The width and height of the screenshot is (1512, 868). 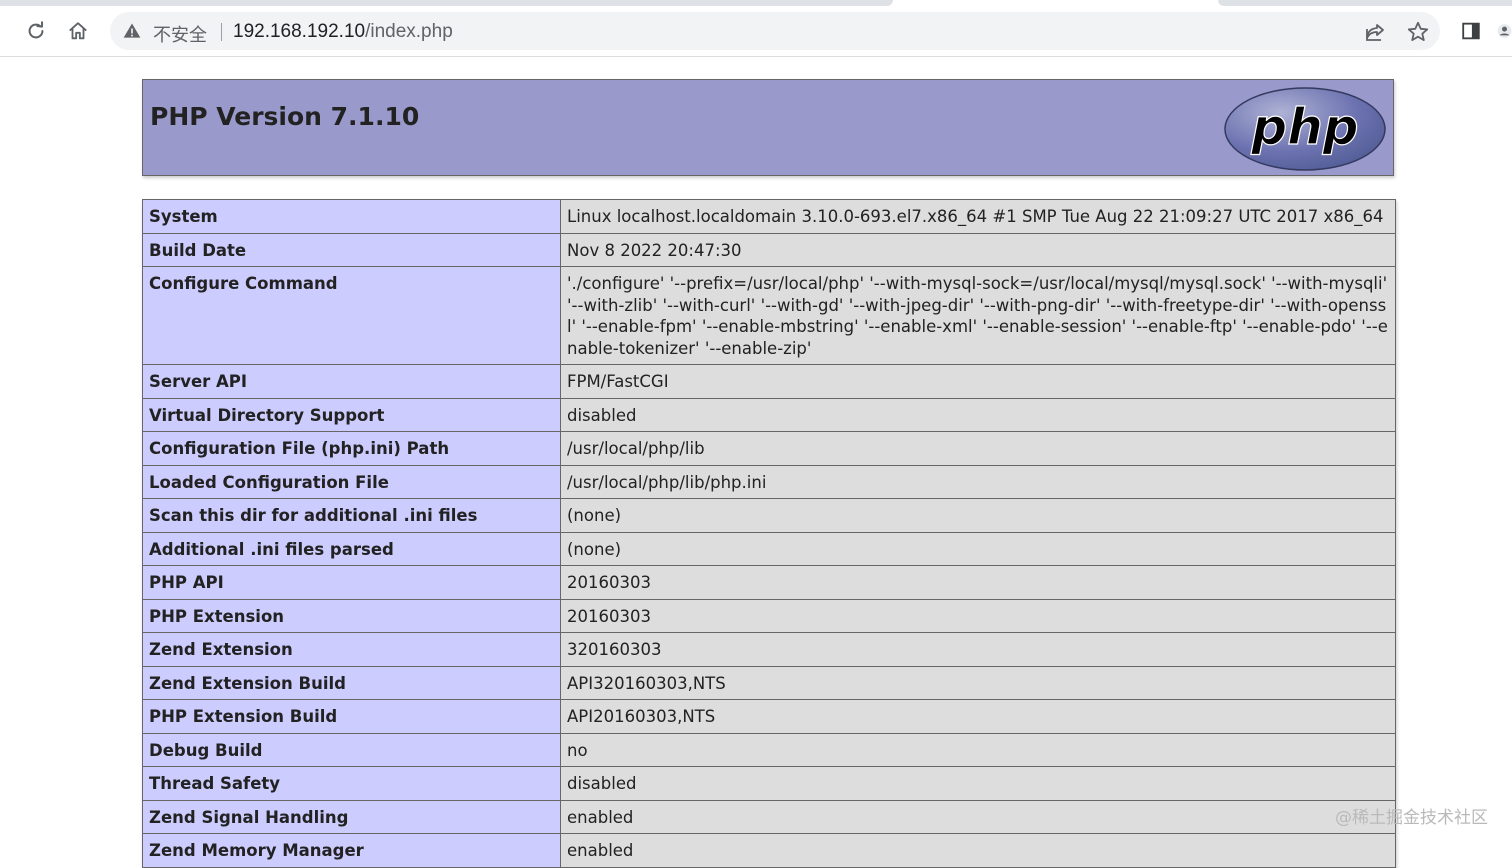 I want to click on table-row: Zend Extension Build API320160303,NTS, so click(x=769, y=682).